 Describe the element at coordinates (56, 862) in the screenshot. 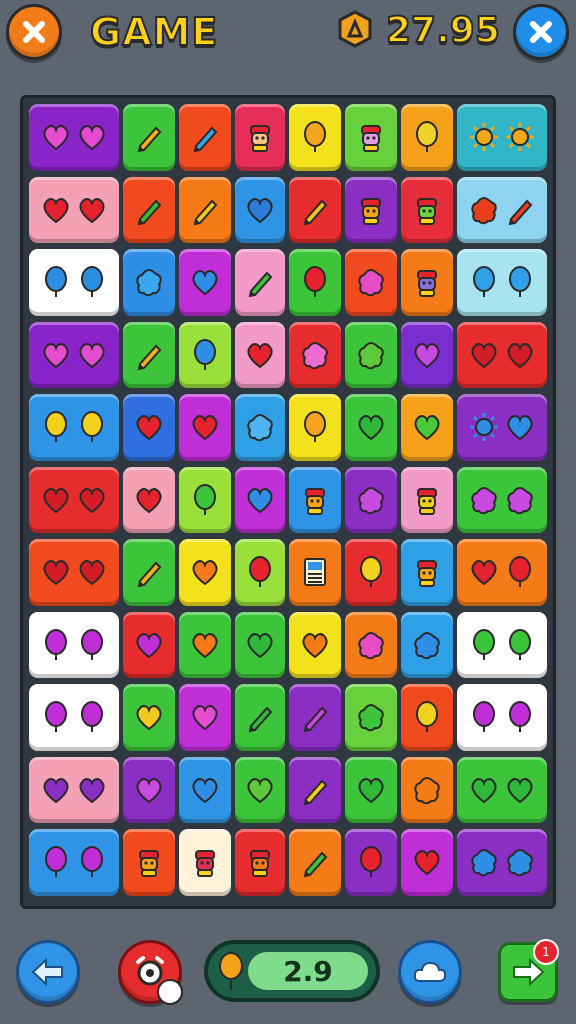

I see `balloon-icon` at that location.